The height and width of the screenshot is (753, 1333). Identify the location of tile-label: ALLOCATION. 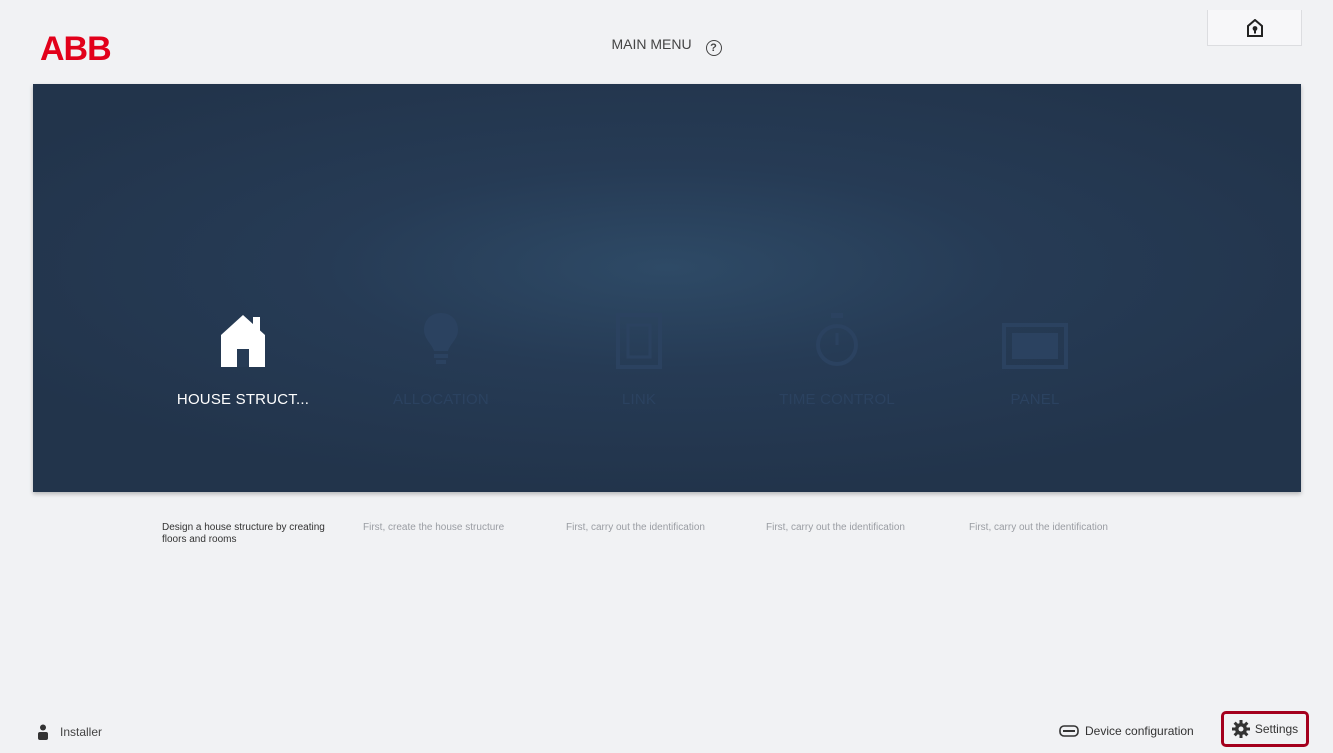
(441, 399).